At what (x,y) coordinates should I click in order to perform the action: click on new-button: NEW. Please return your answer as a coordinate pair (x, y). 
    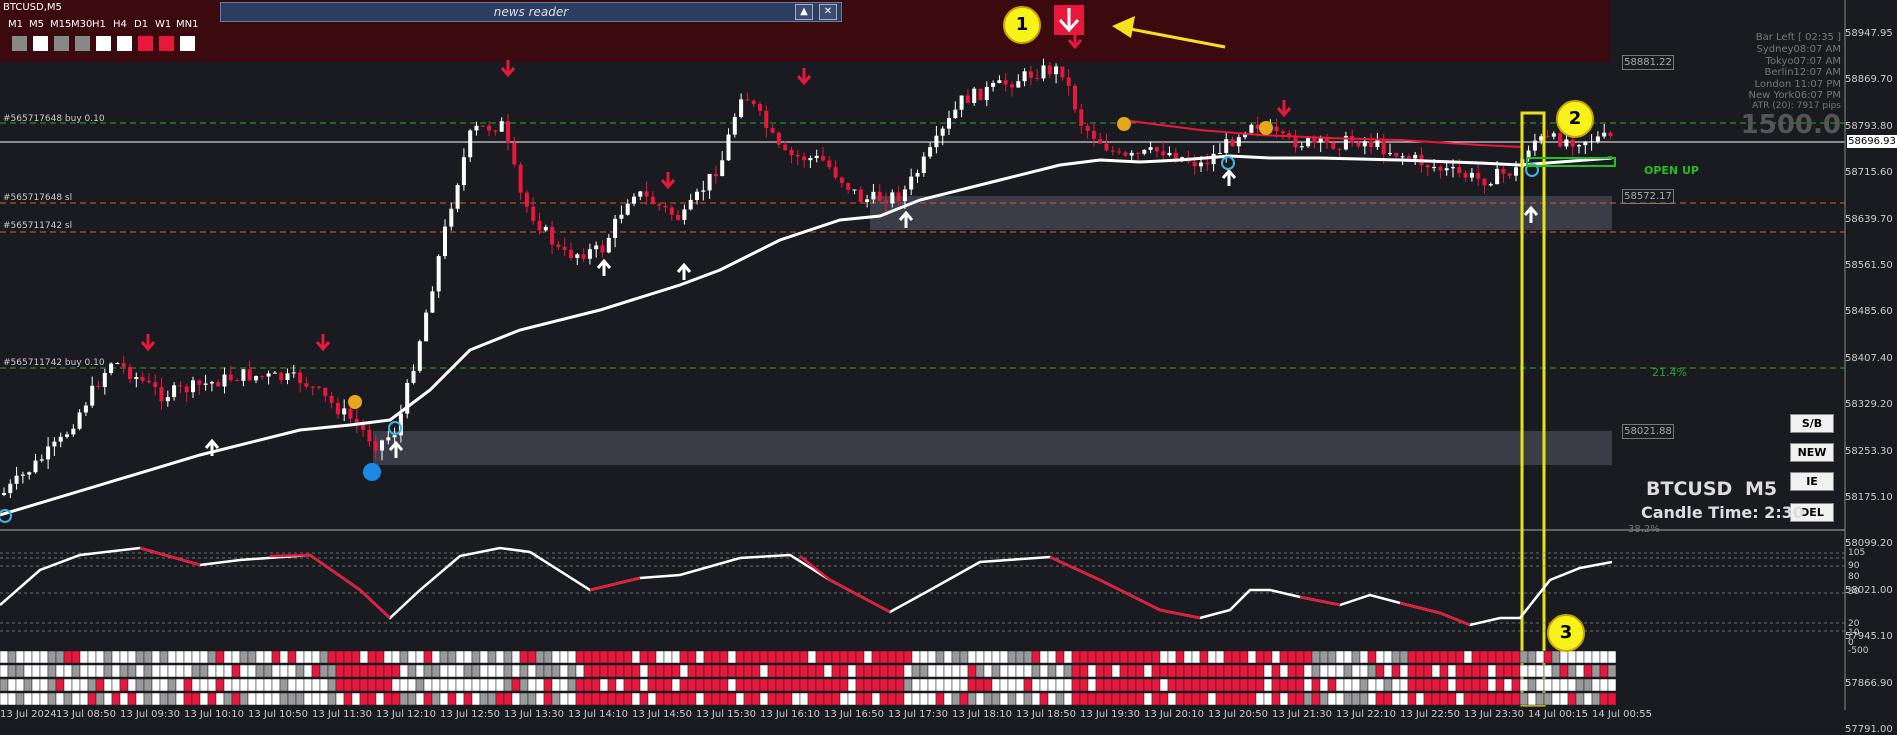
    Looking at the image, I should click on (1812, 452).